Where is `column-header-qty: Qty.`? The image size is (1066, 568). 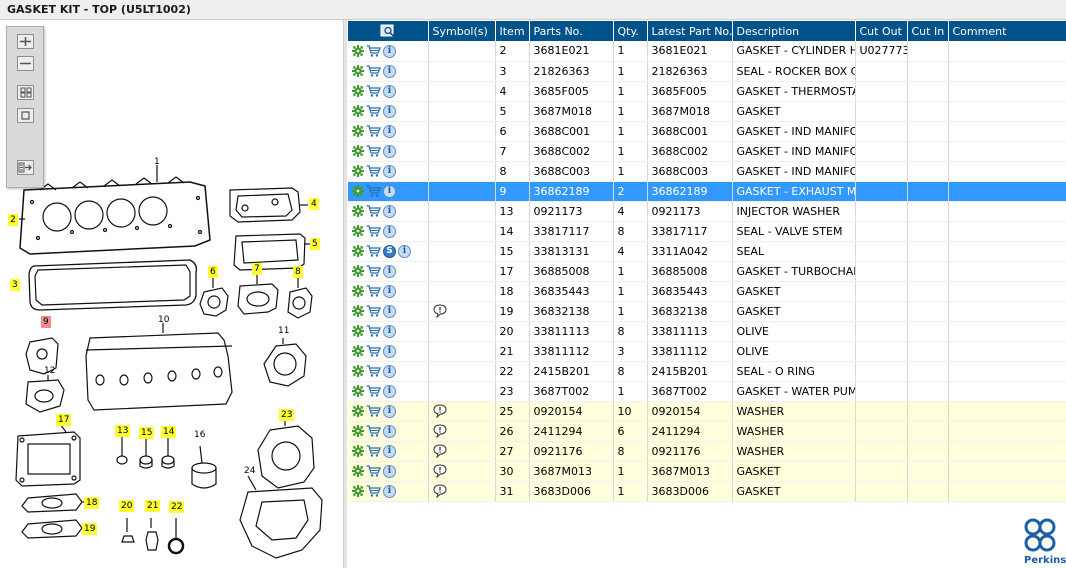
column-header-qty: Qty. is located at coordinates (630, 31).